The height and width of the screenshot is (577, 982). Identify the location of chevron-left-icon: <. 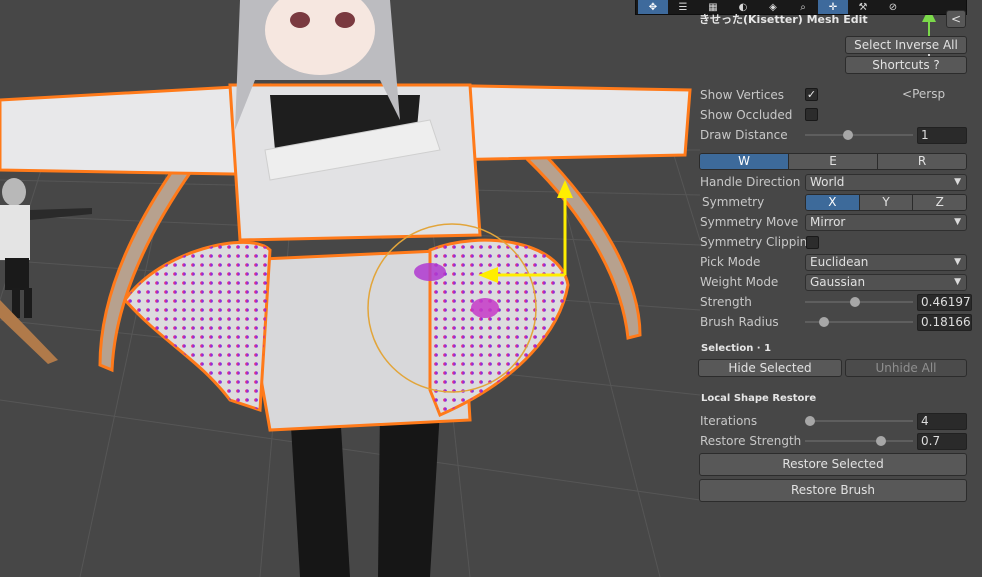
(907, 94).